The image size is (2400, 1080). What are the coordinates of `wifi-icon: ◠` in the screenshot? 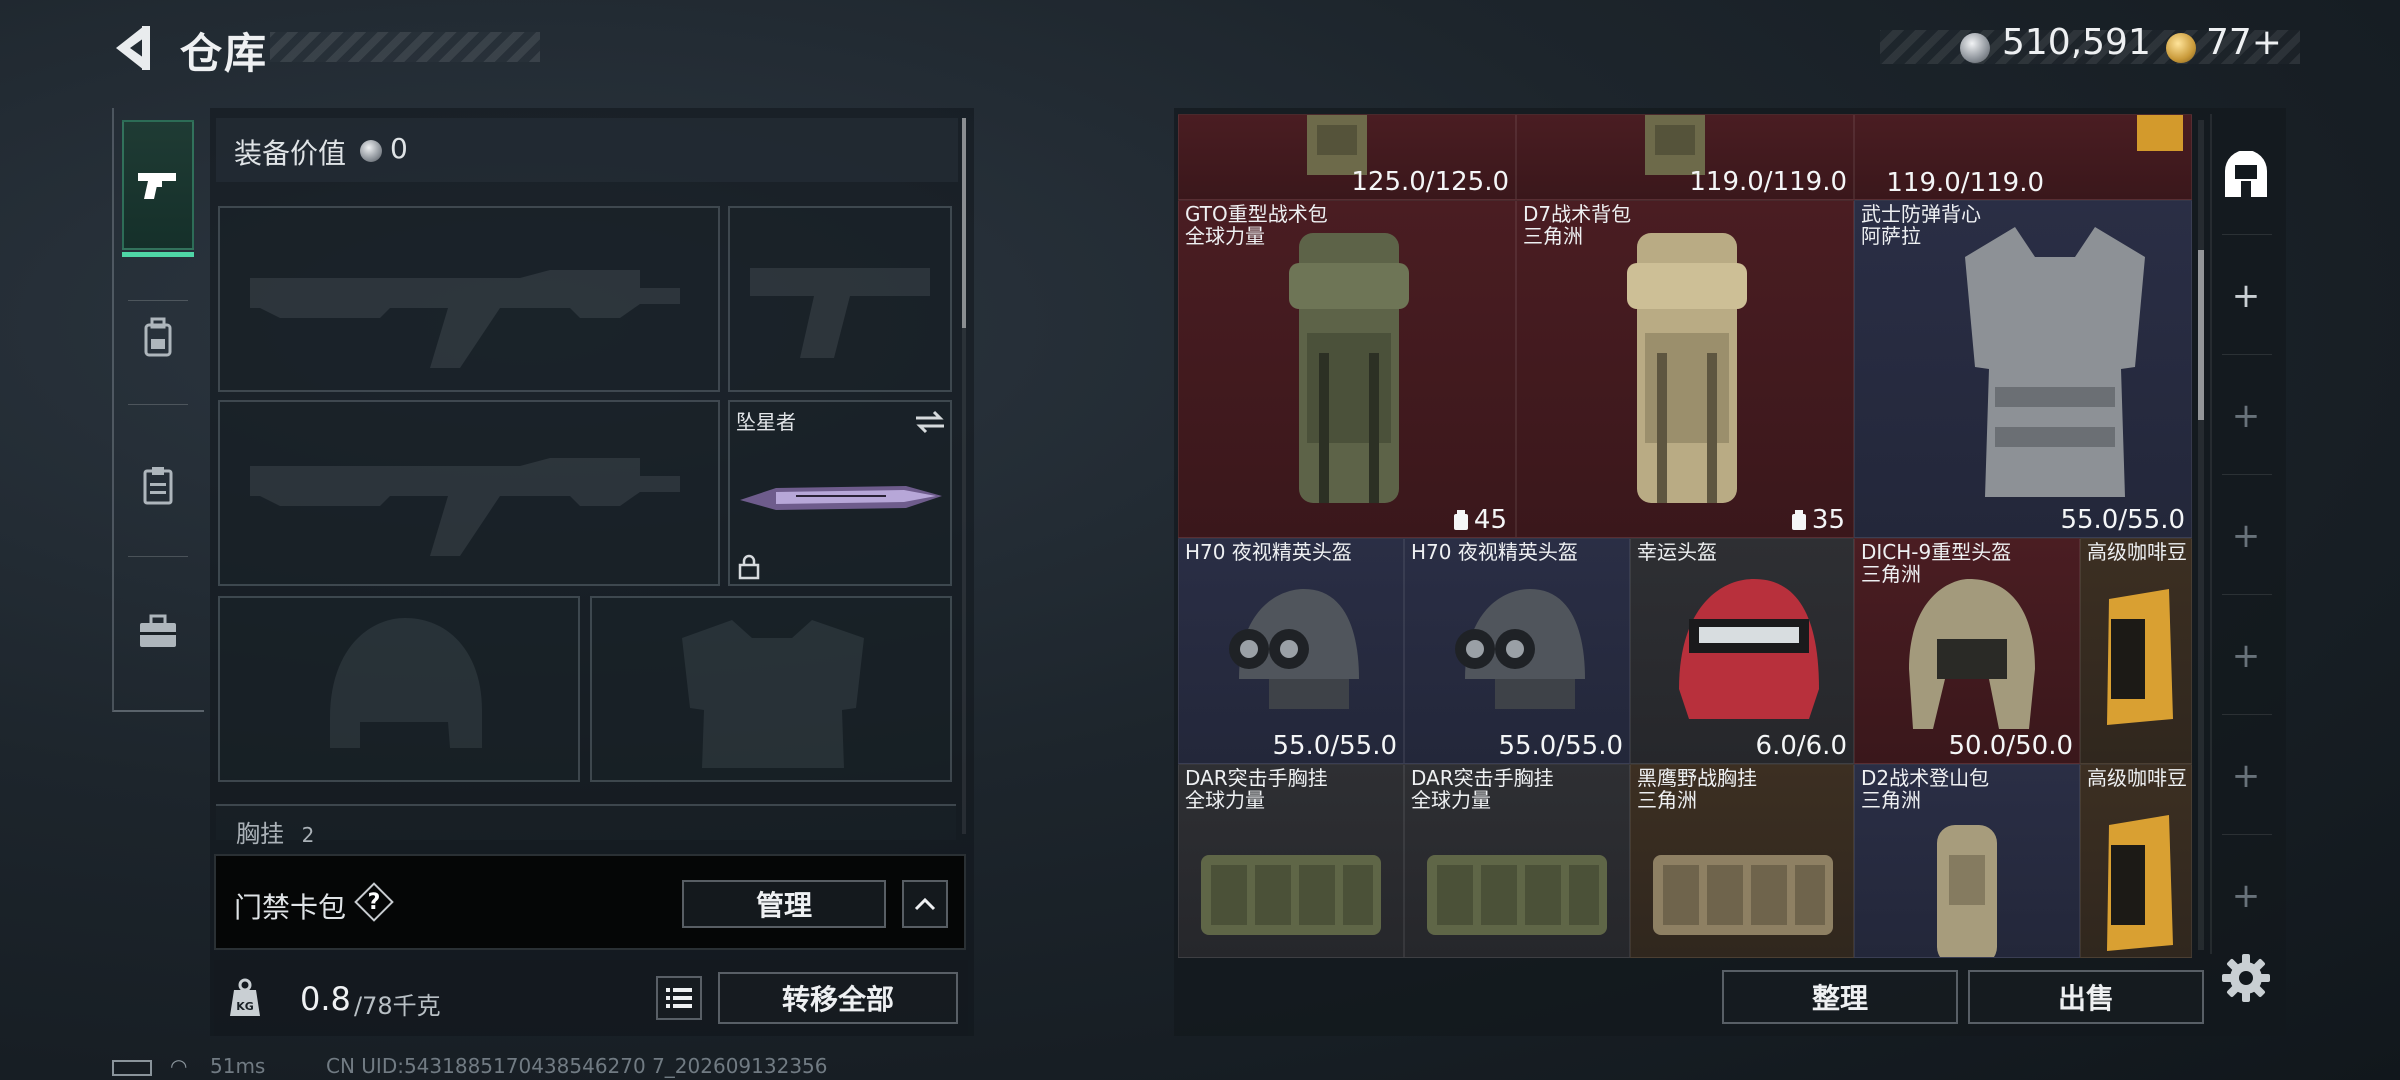 It's located at (179, 1066).